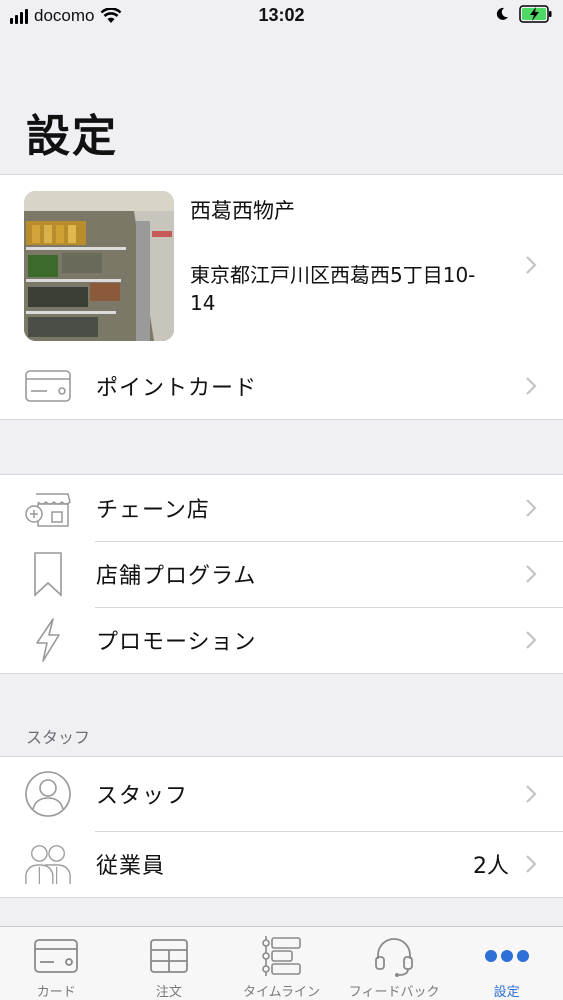 The height and width of the screenshot is (1000, 563). I want to click on tab-settings: 設定, so click(506, 963).